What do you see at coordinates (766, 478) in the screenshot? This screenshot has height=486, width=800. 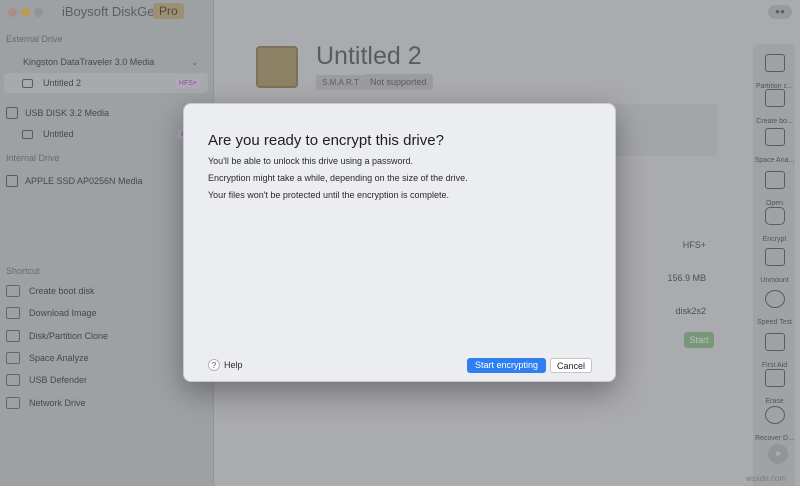 I see `watermark: wsxdn.com` at bounding box center [766, 478].